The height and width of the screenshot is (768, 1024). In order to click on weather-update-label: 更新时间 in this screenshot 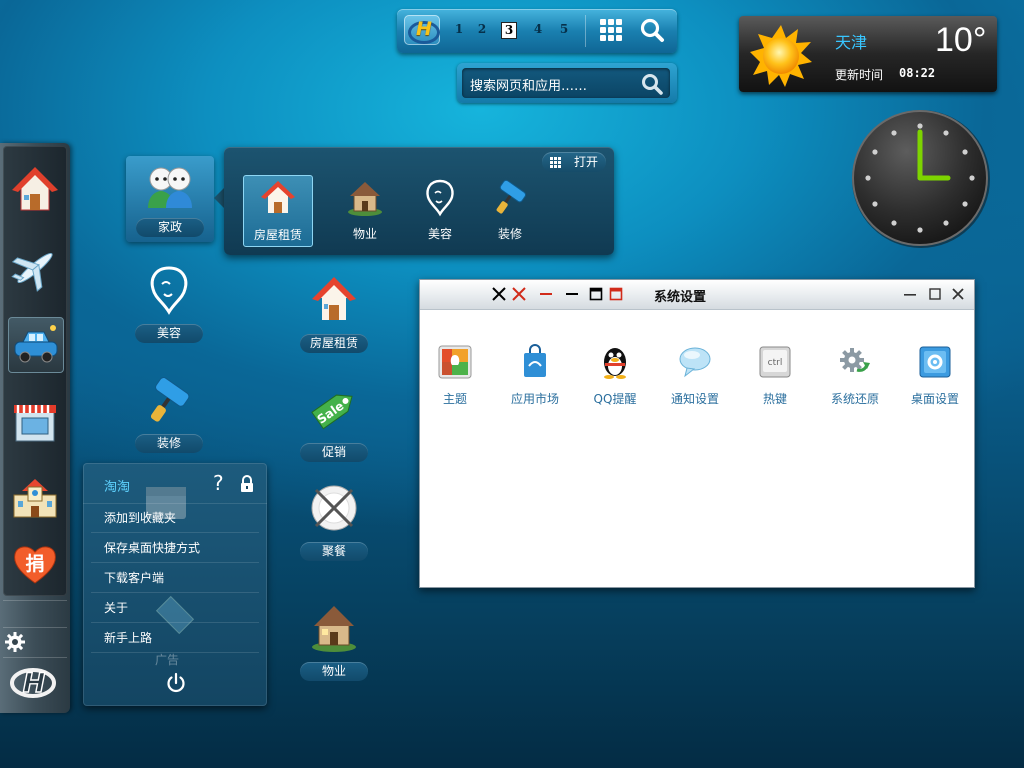, I will do `click(859, 75)`.